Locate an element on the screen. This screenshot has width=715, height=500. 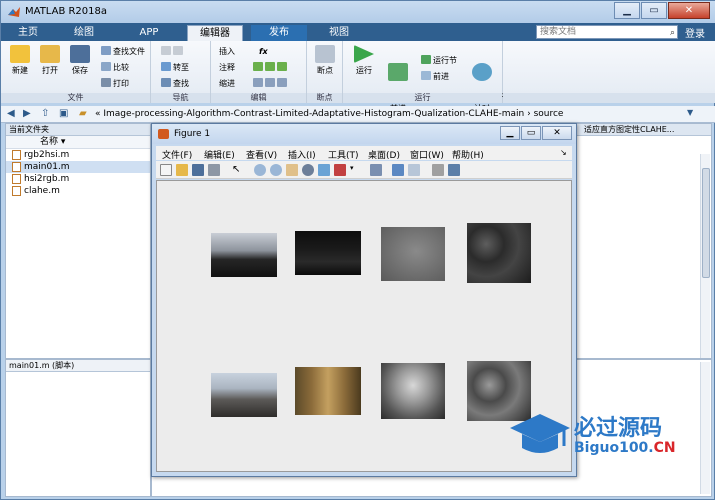
graduation-cap-icon is located at coordinates (540, 433).